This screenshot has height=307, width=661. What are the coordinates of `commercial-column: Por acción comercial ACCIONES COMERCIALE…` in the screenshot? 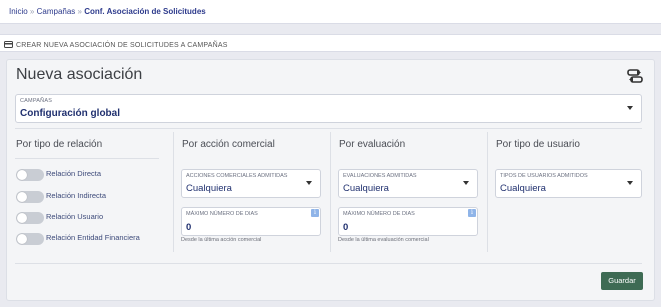 It's located at (251, 192).